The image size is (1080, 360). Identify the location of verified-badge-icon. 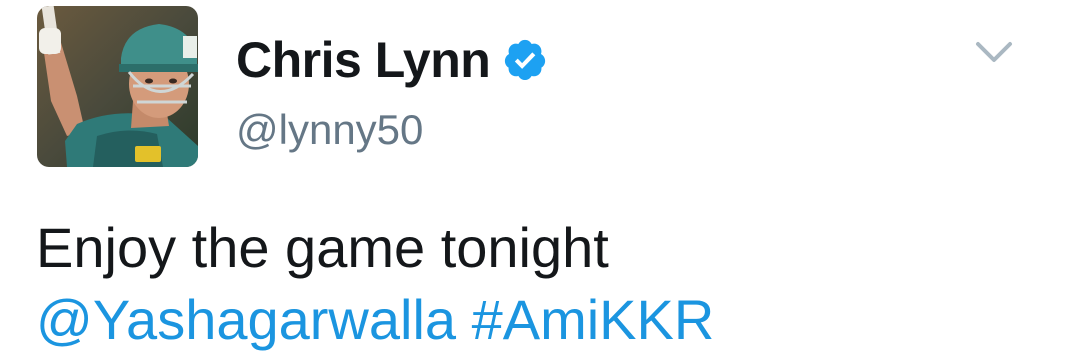
(525, 59).